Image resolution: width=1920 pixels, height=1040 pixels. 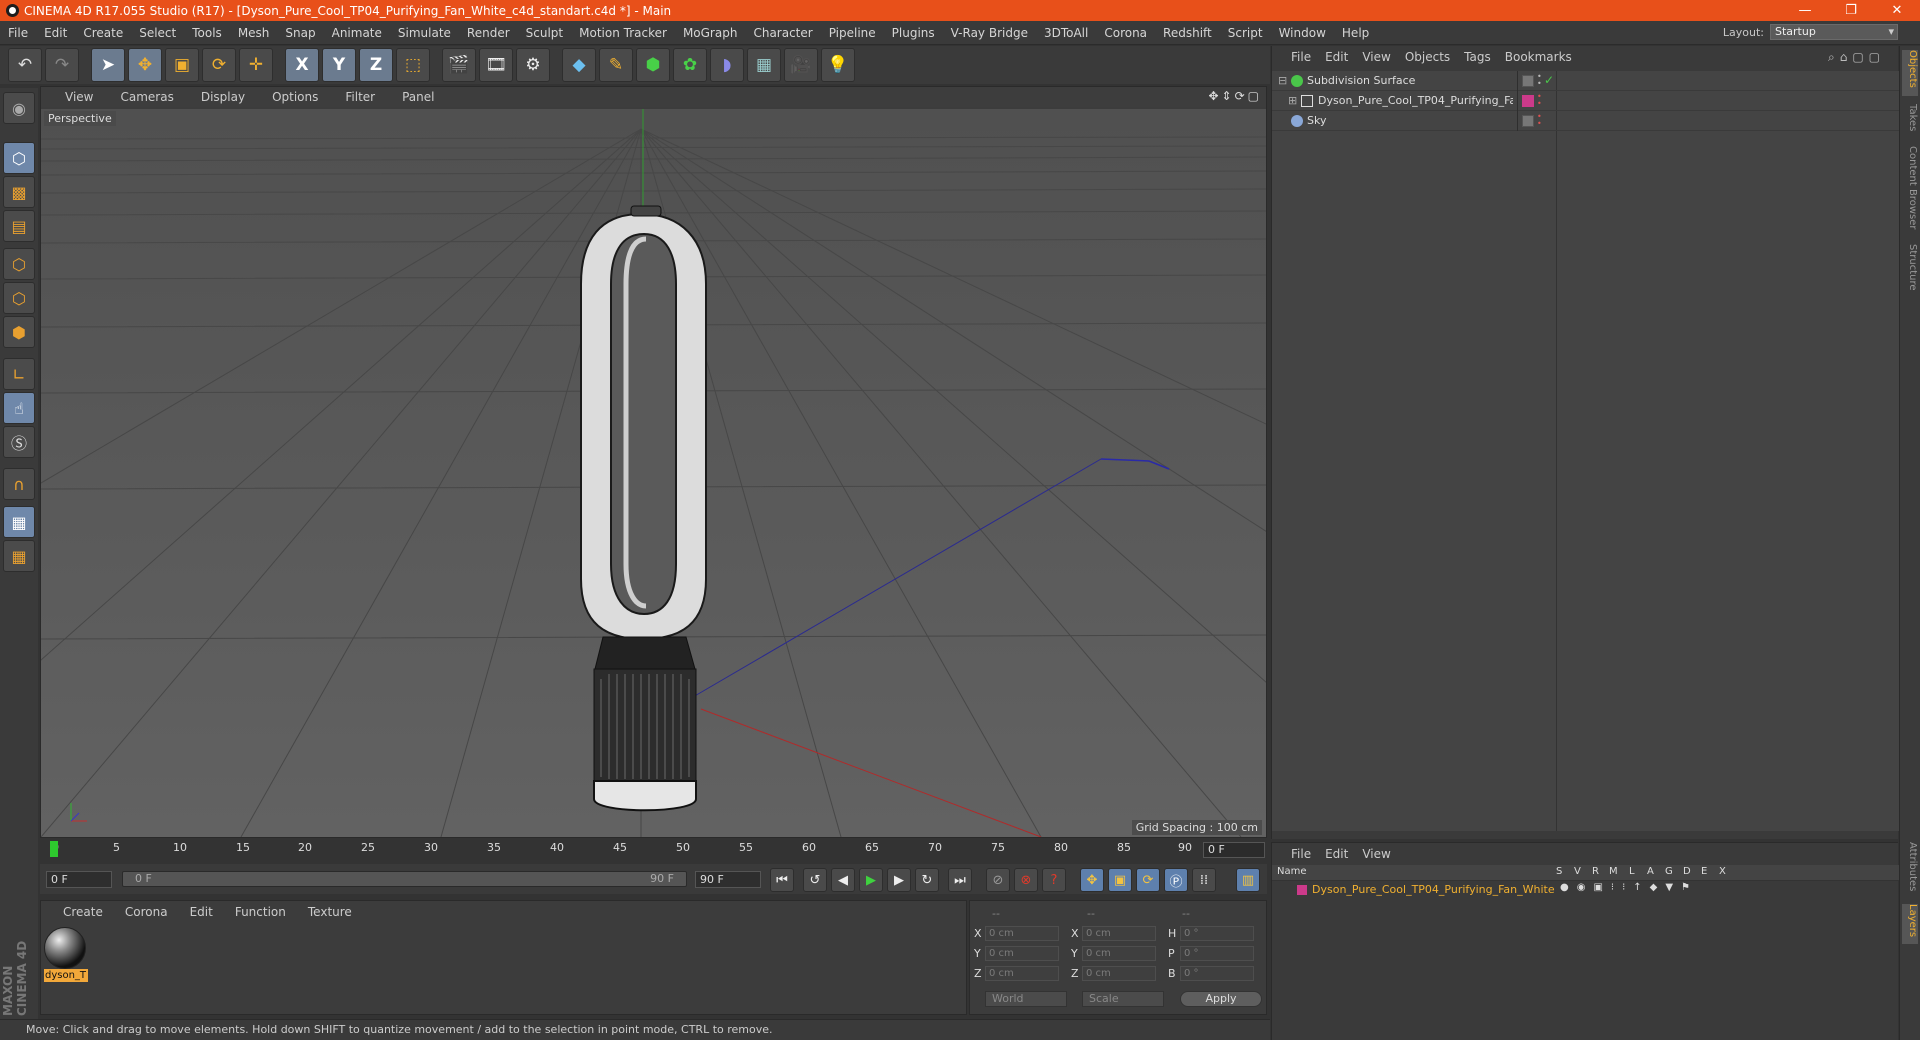 I want to click on go-to-start-icon: ⏮, so click(x=782, y=880).